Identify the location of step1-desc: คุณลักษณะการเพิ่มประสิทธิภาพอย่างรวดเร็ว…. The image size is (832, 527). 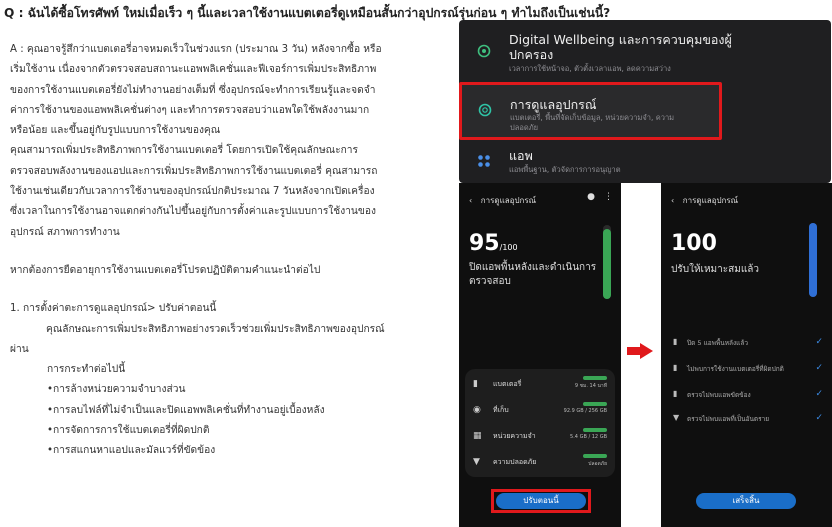
(215, 329).